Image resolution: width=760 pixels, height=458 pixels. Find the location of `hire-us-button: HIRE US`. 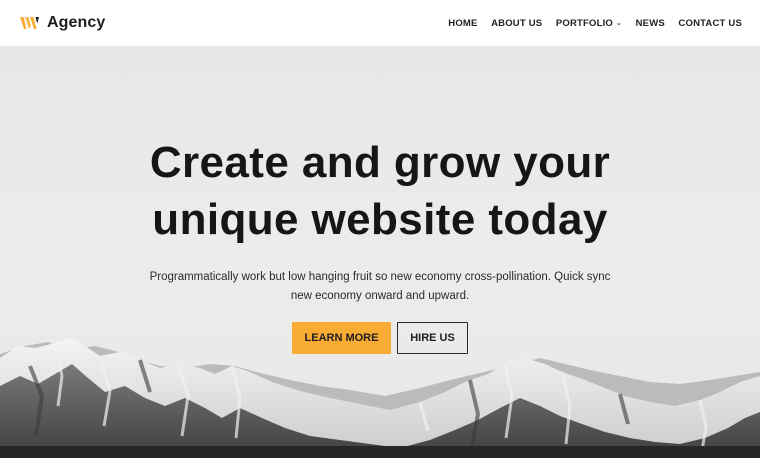

hire-us-button: HIRE US is located at coordinates (432, 338).